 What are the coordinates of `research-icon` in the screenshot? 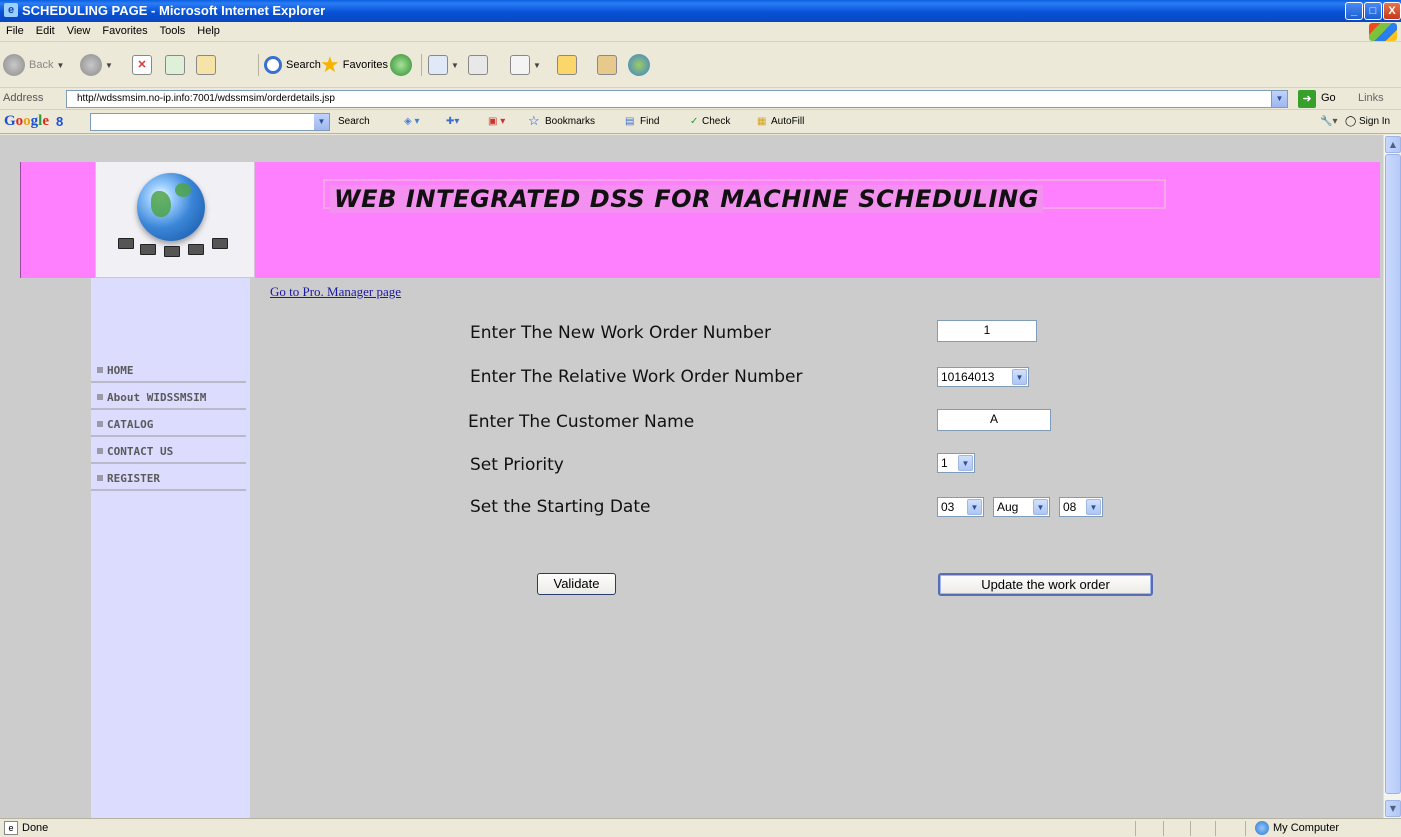 It's located at (607, 65).